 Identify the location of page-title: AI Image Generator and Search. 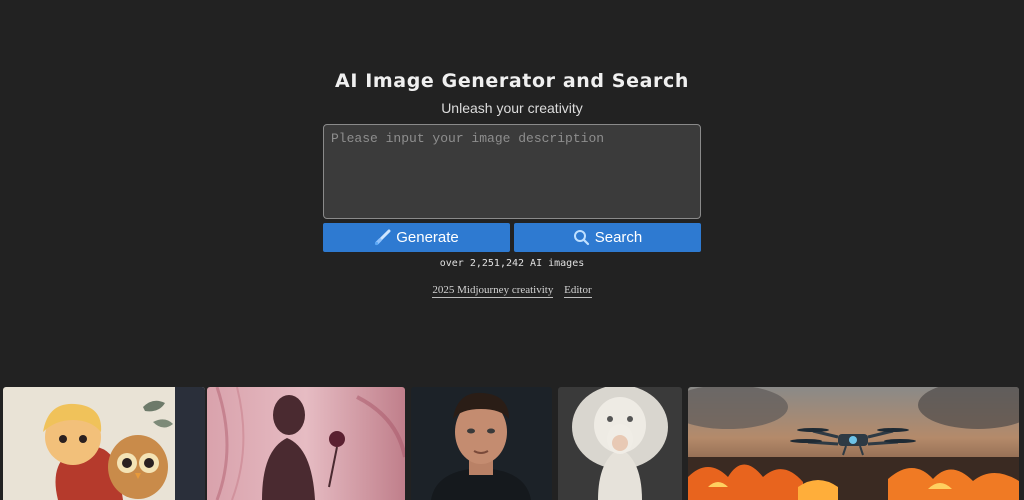
(512, 81).